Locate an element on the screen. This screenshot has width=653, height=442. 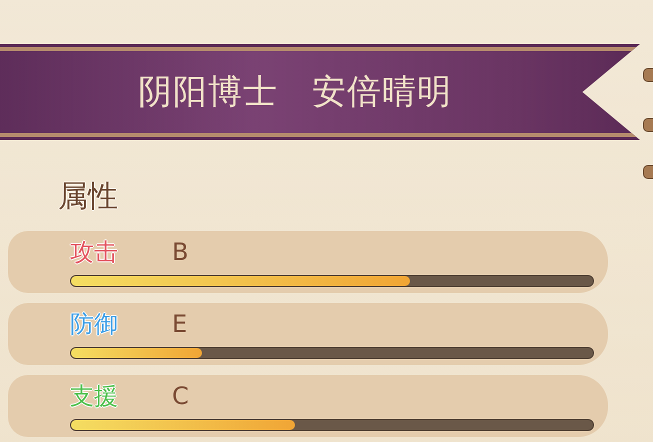
stat-label: 支援 is located at coordinates (94, 396).